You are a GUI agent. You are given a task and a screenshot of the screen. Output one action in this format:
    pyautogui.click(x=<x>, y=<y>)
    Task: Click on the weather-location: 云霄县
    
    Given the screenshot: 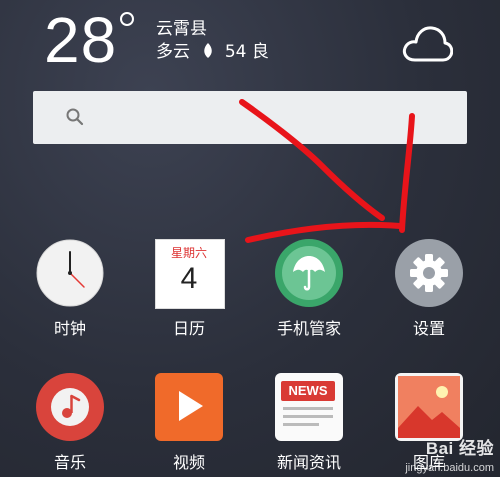 What is the action you would take?
    pyautogui.click(x=181, y=29)
    